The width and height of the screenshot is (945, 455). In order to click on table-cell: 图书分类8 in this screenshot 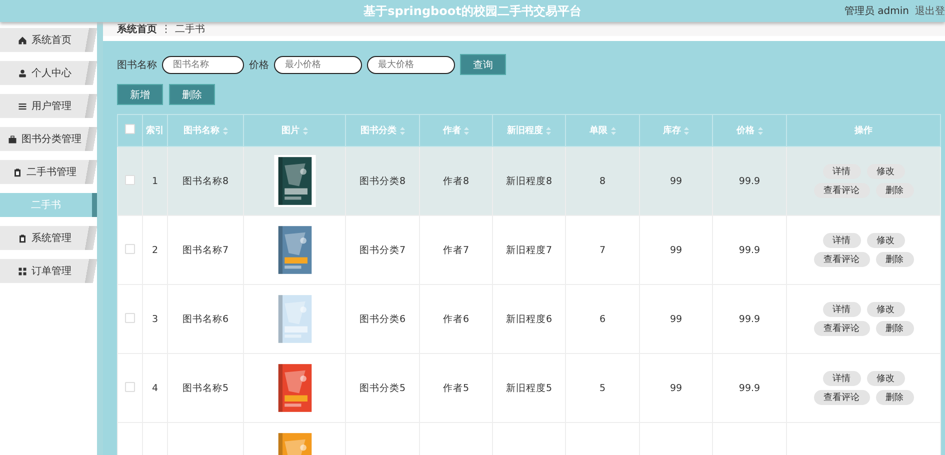, I will do `click(383, 181)`.